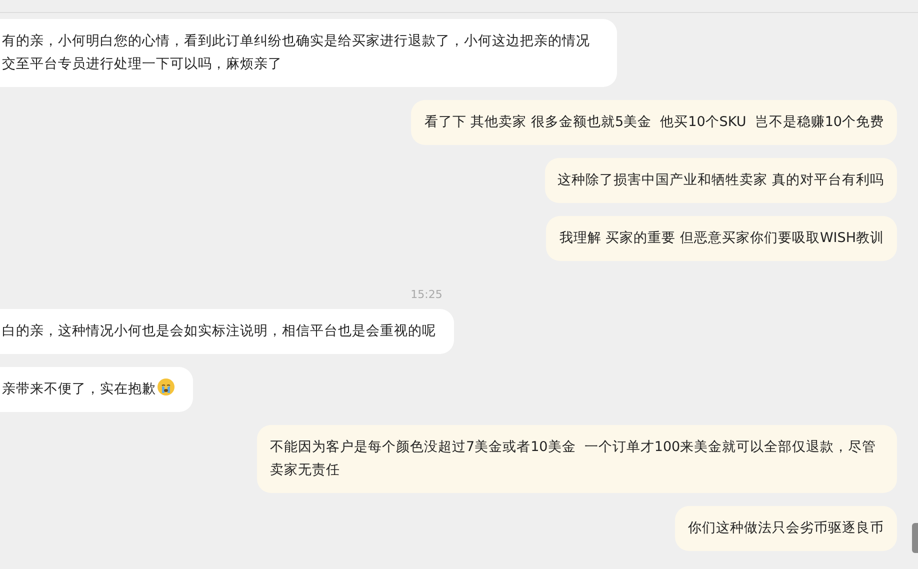  I want to click on message-bubble: 你们这种做法只会劣币驱逐良币, so click(786, 528).